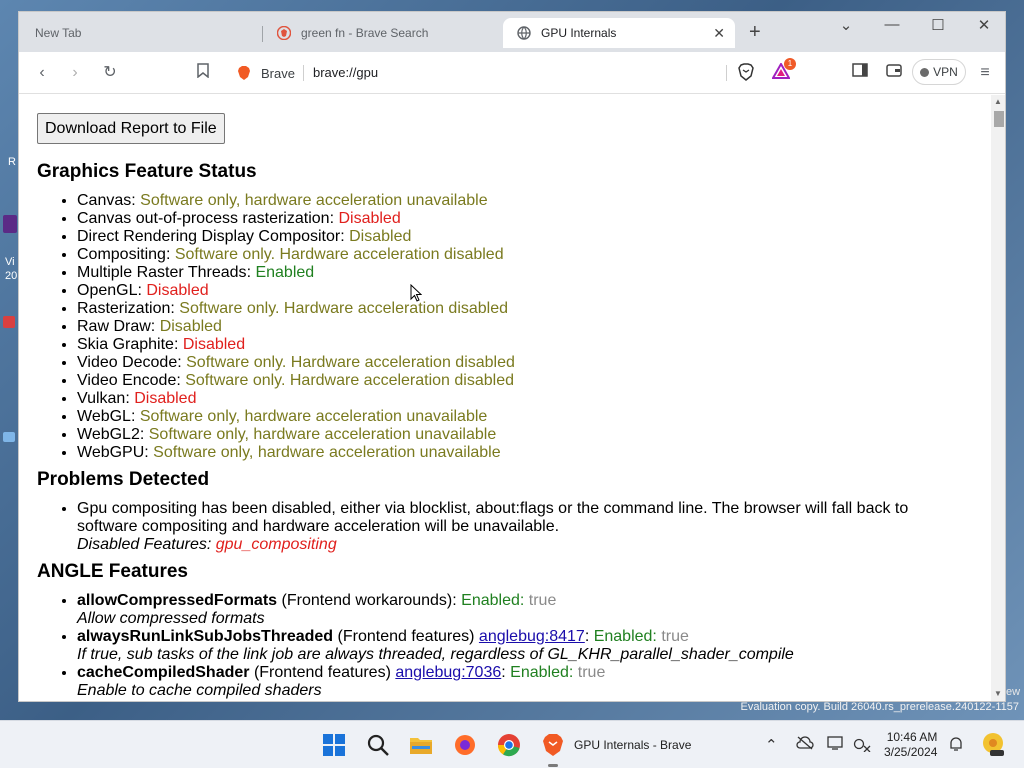 This screenshot has width=1024, height=768. Describe the element at coordinates (465, 745) in the screenshot. I see `firefox-icon` at that location.